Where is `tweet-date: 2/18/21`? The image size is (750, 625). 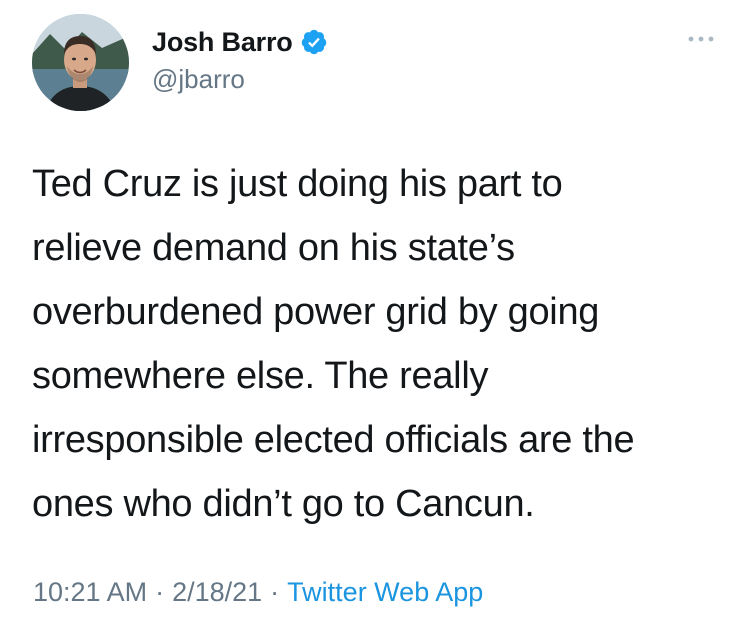 tweet-date: 2/18/21 is located at coordinates (217, 592).